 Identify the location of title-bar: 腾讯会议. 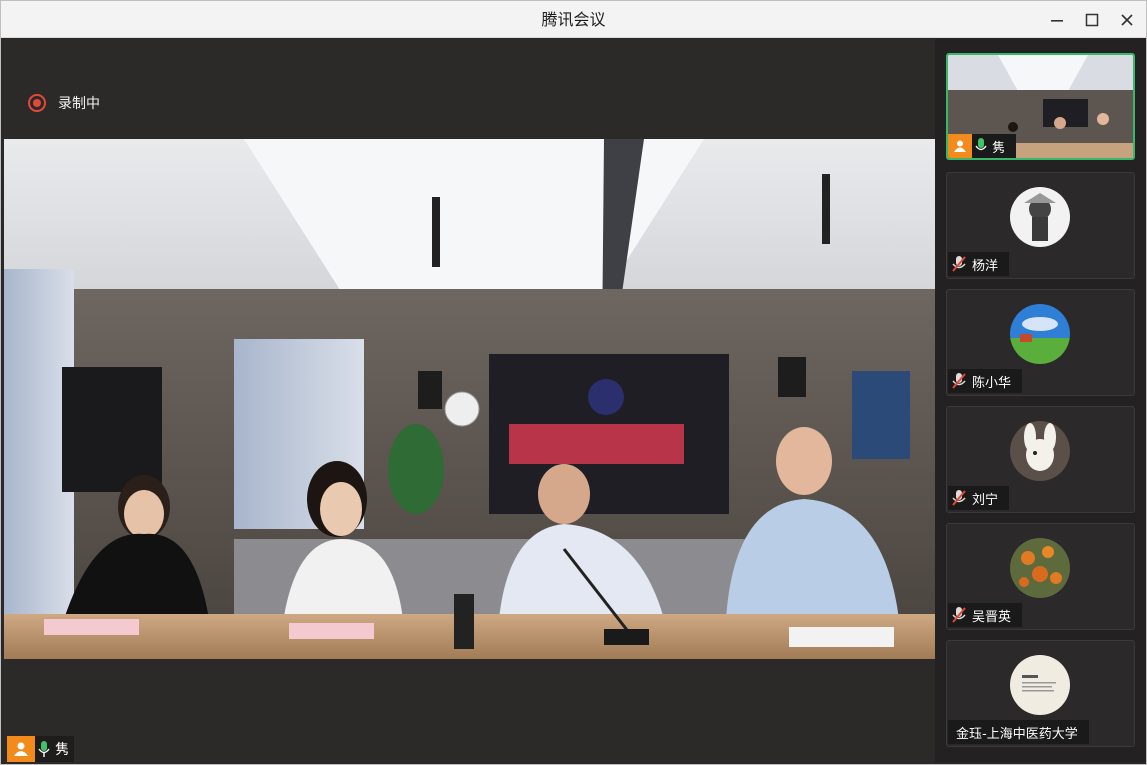
(573, 19).